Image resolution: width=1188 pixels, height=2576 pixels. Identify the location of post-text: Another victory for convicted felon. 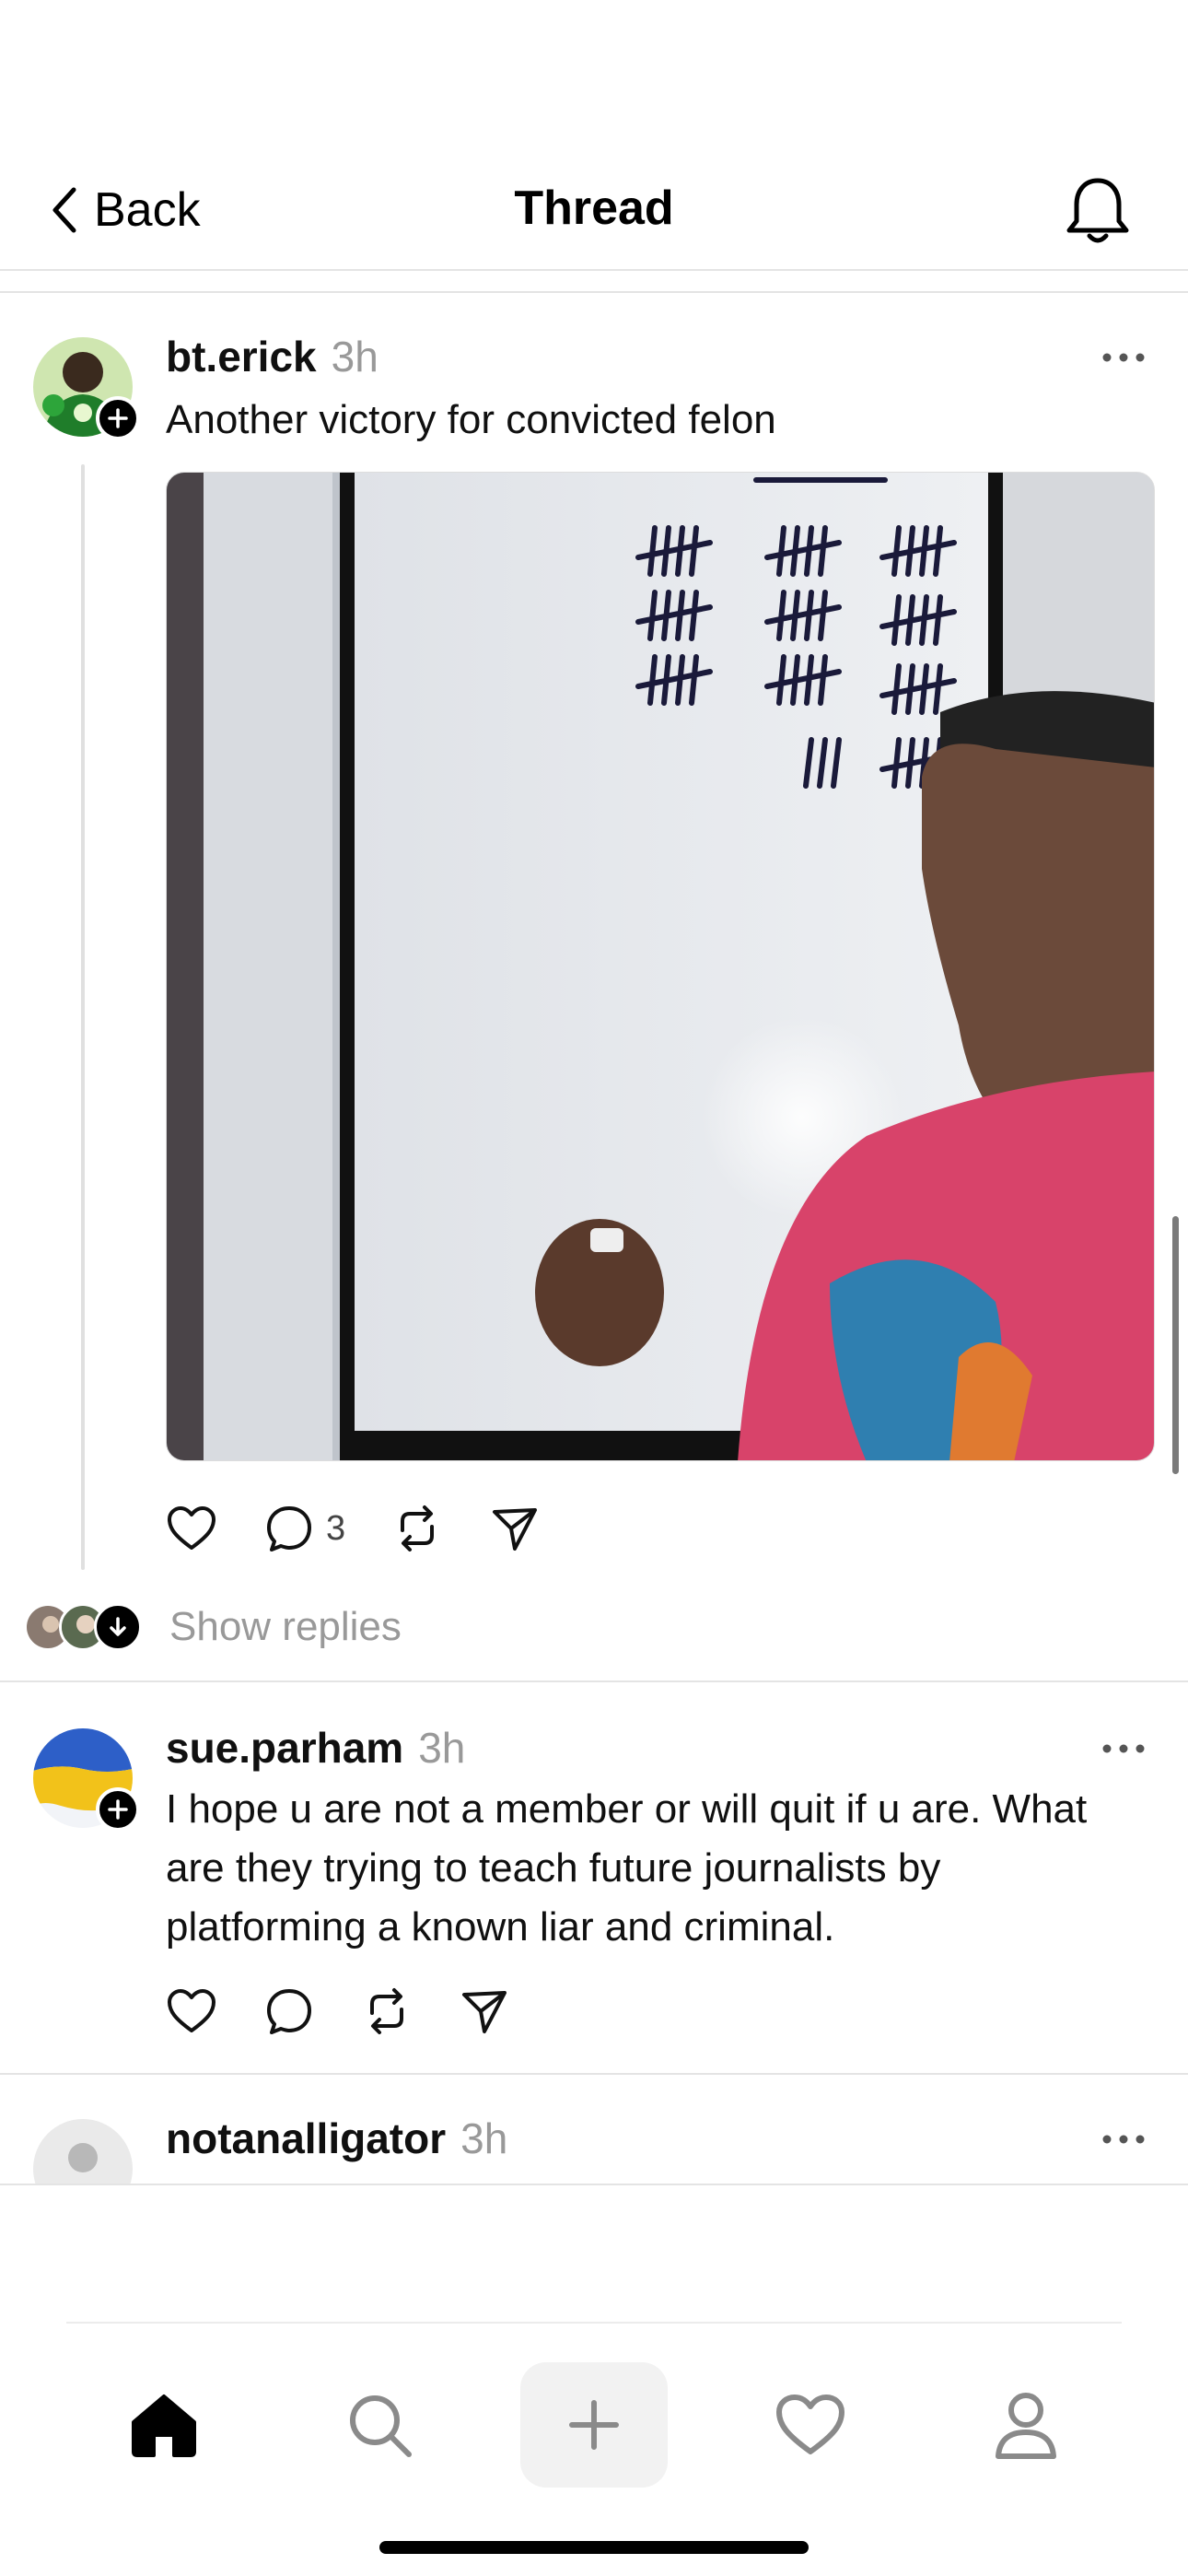
(471, 419).